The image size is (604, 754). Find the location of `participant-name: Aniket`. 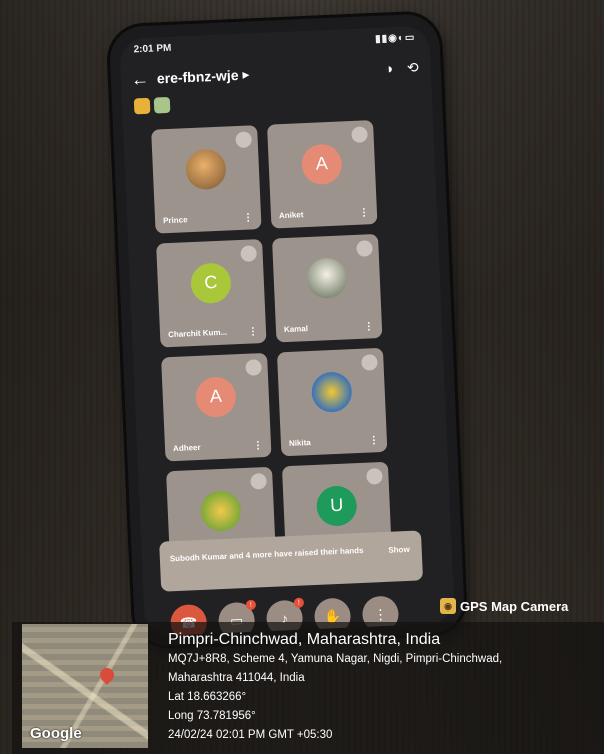

participant-name: Aniket is located at coordinates (291, 215).